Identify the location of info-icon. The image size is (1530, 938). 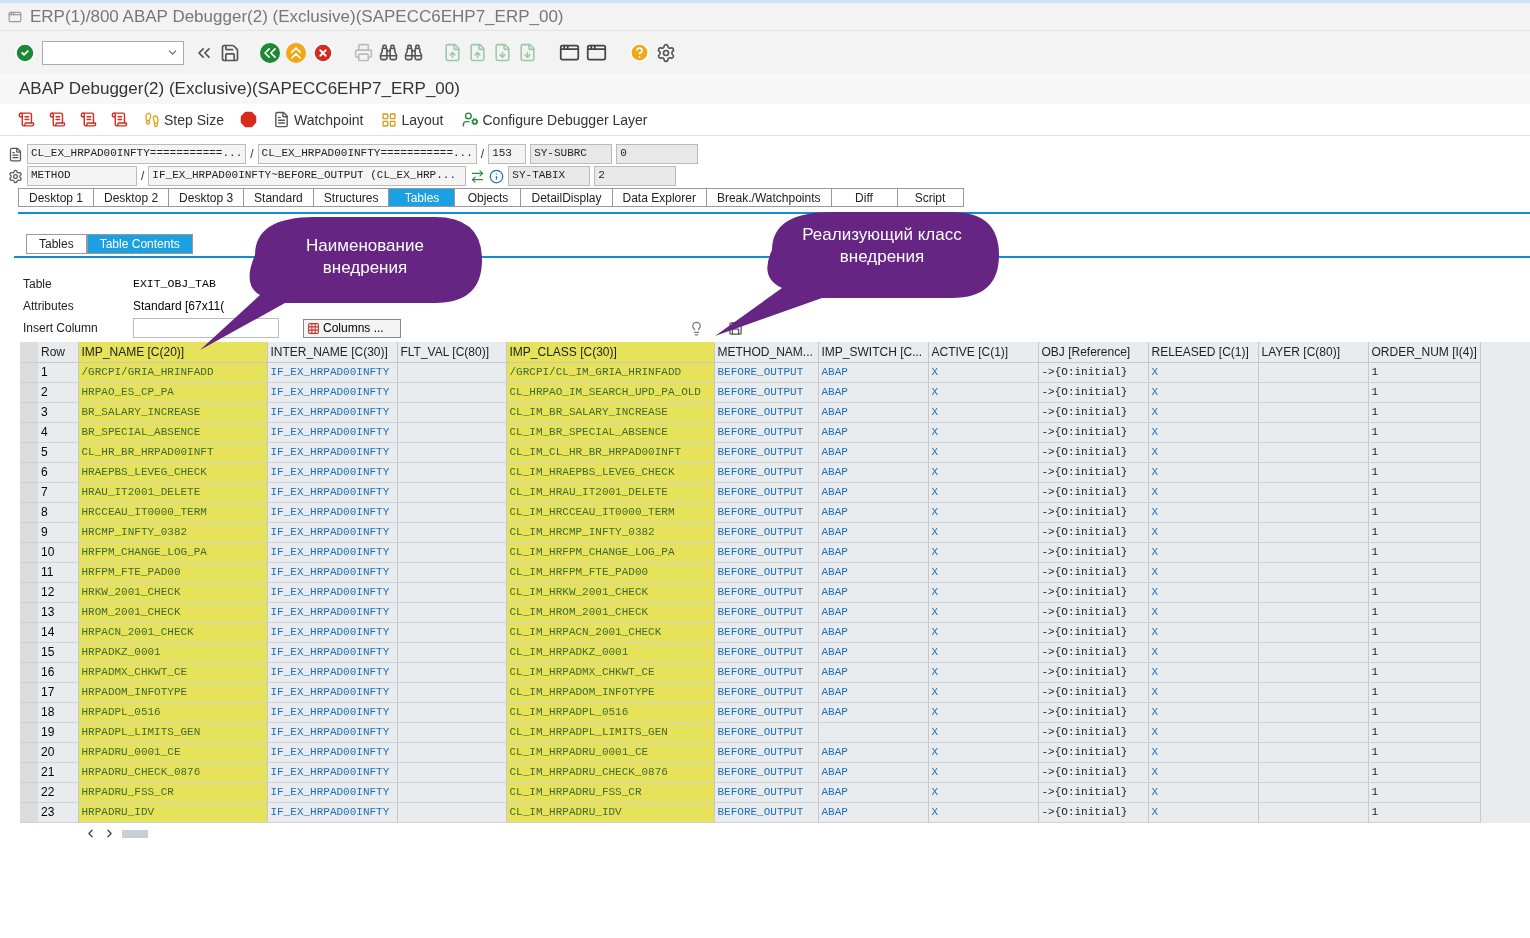
(497, 176).